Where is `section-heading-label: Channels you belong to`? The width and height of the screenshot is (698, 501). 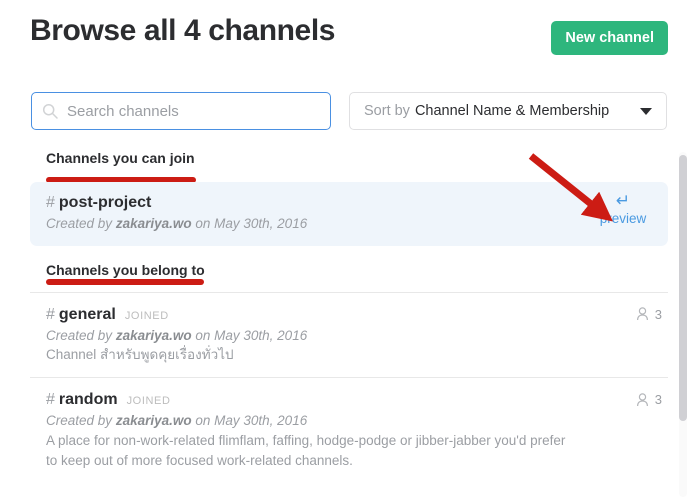
section-heading-label: Channels you belong to is located at coordinates (125, 269).